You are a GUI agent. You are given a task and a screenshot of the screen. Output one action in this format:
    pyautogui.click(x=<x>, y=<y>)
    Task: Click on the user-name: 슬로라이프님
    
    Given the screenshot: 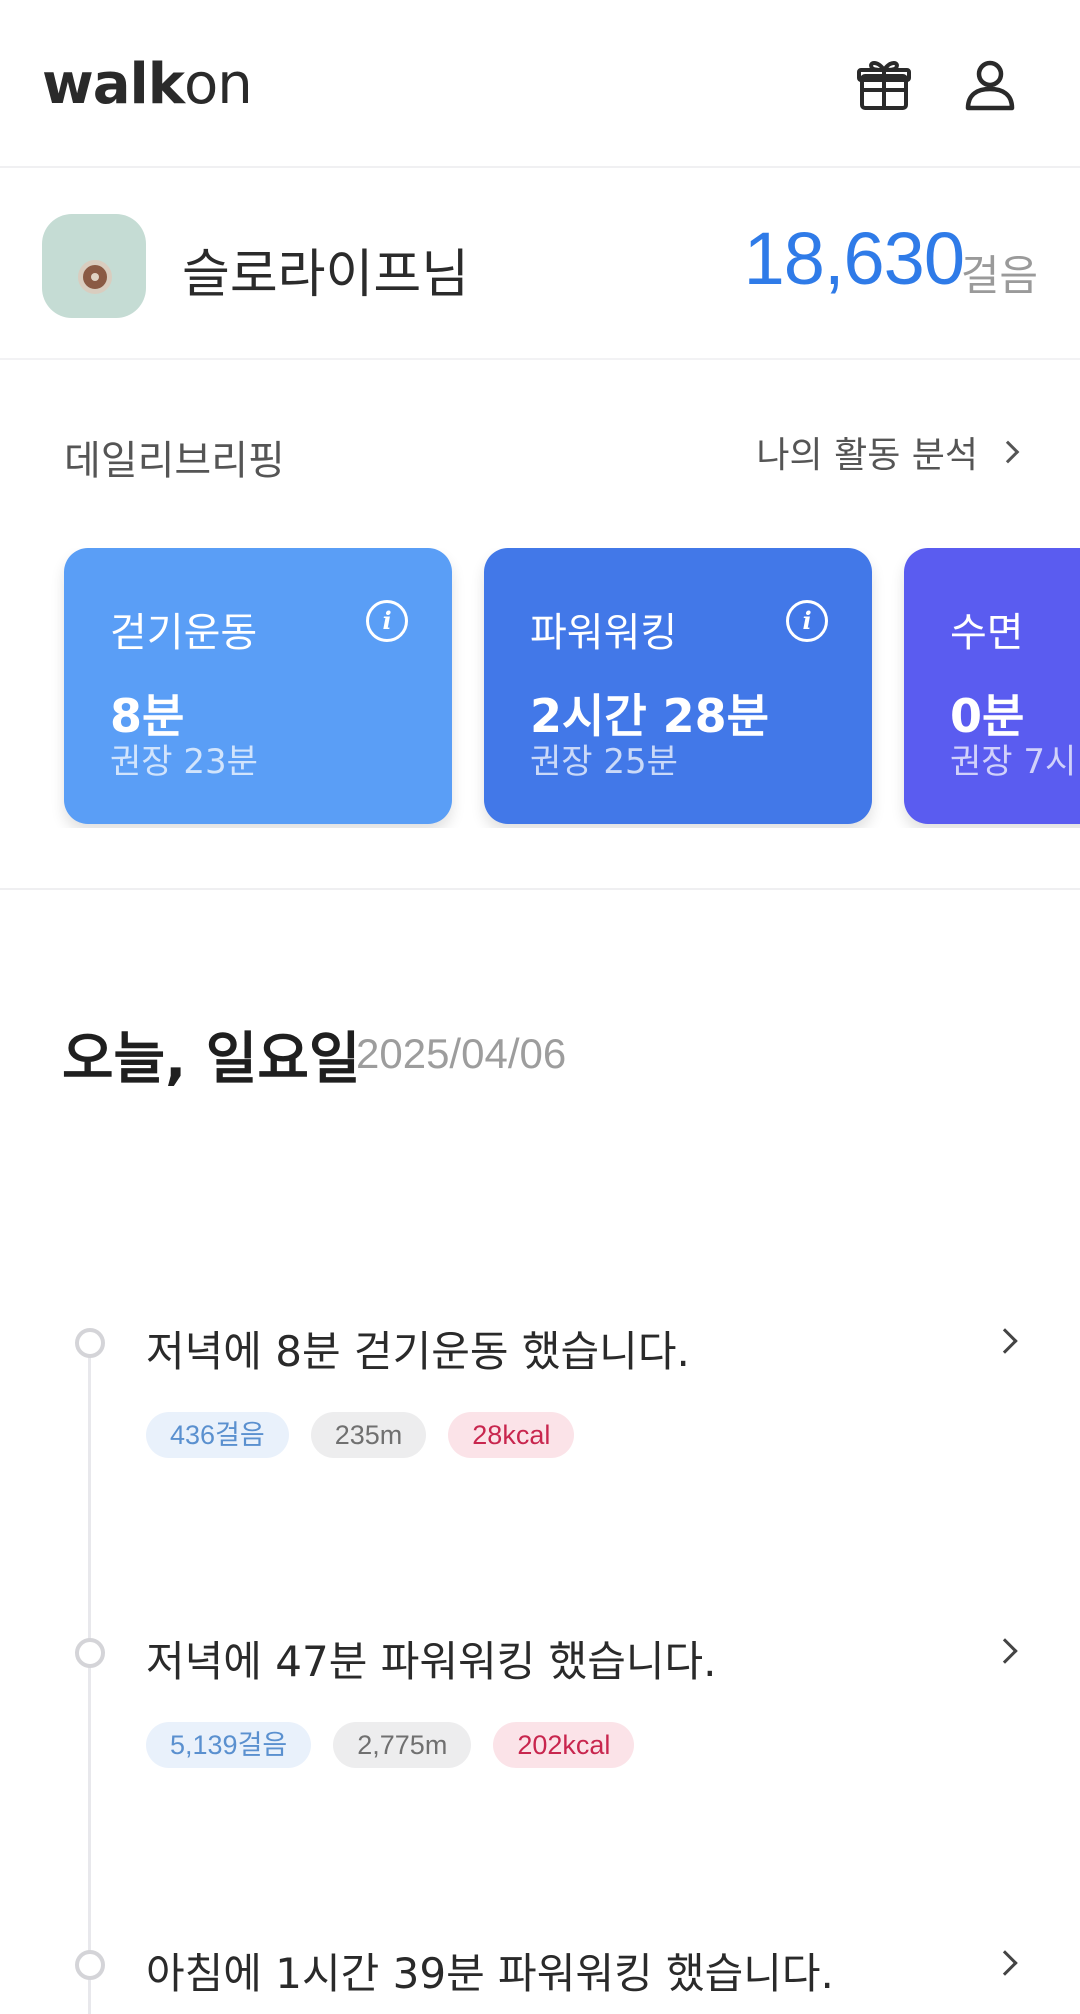 What is the action you would take?
    pyautogui.click(x=326, y=275)
    